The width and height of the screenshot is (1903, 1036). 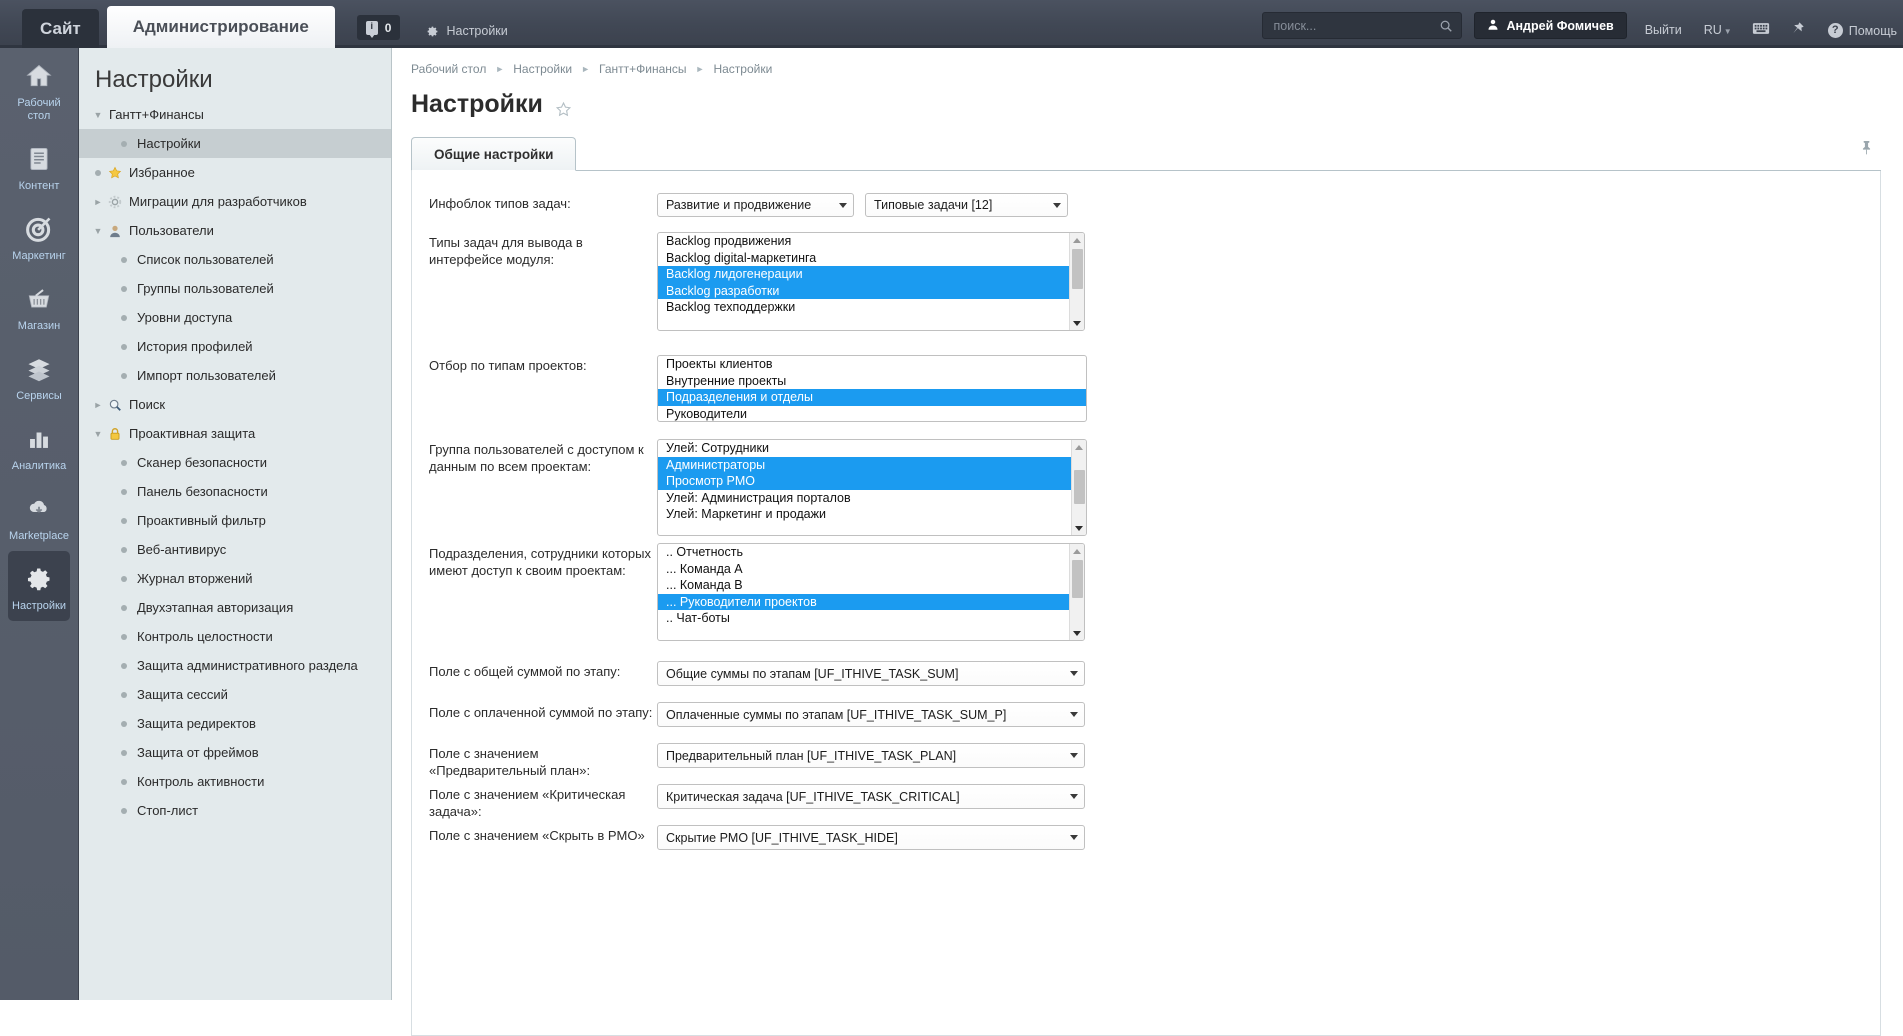 What do you see at coordinates (494, 154) in the screenshot?
I see `tab-general-settings: Общие настройки` at bounding box center [494, 154].